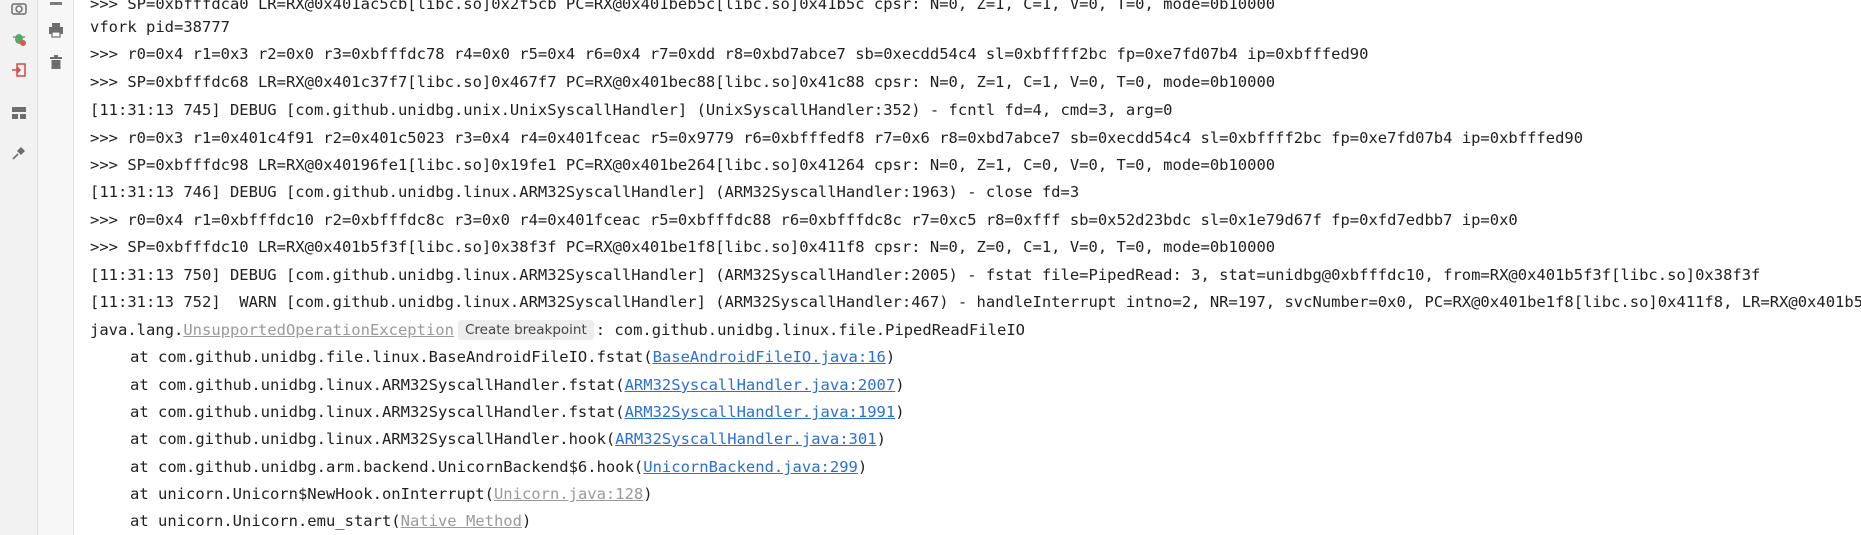  Describe the element at coordinates (19, 9) in the screenshot. I see `camera-icon` at that location.